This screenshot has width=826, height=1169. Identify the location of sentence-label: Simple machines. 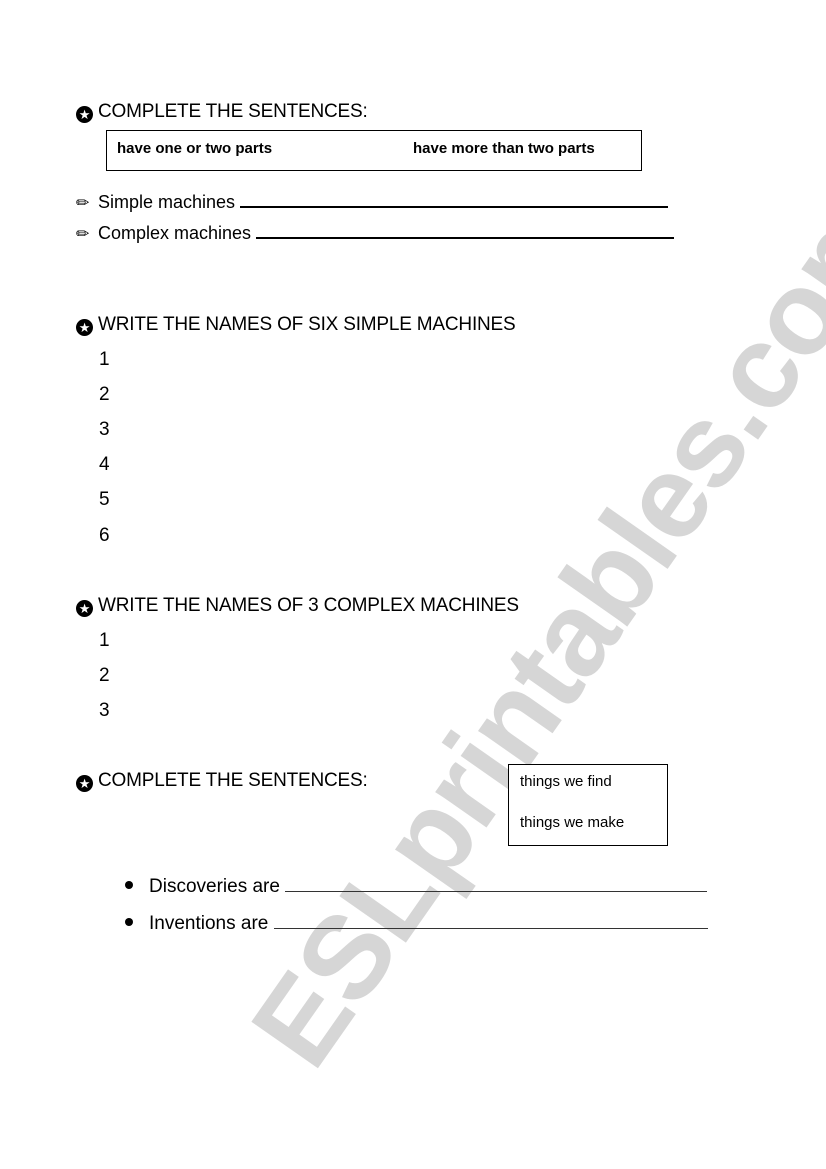
(167, 202).